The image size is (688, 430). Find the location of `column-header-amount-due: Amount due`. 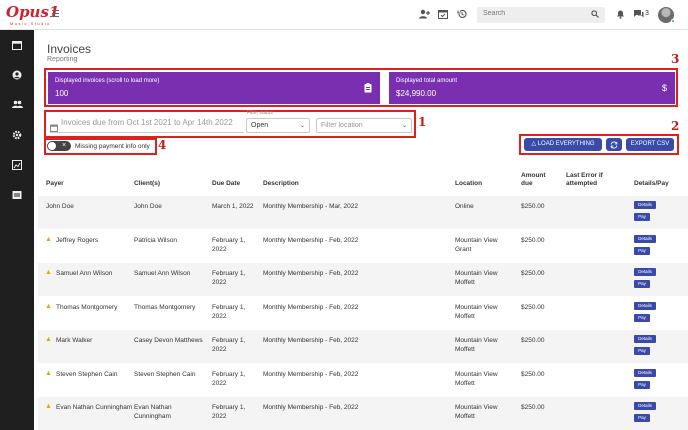

column-header-amount-due: Amount due is located at coordinates (537, 180).